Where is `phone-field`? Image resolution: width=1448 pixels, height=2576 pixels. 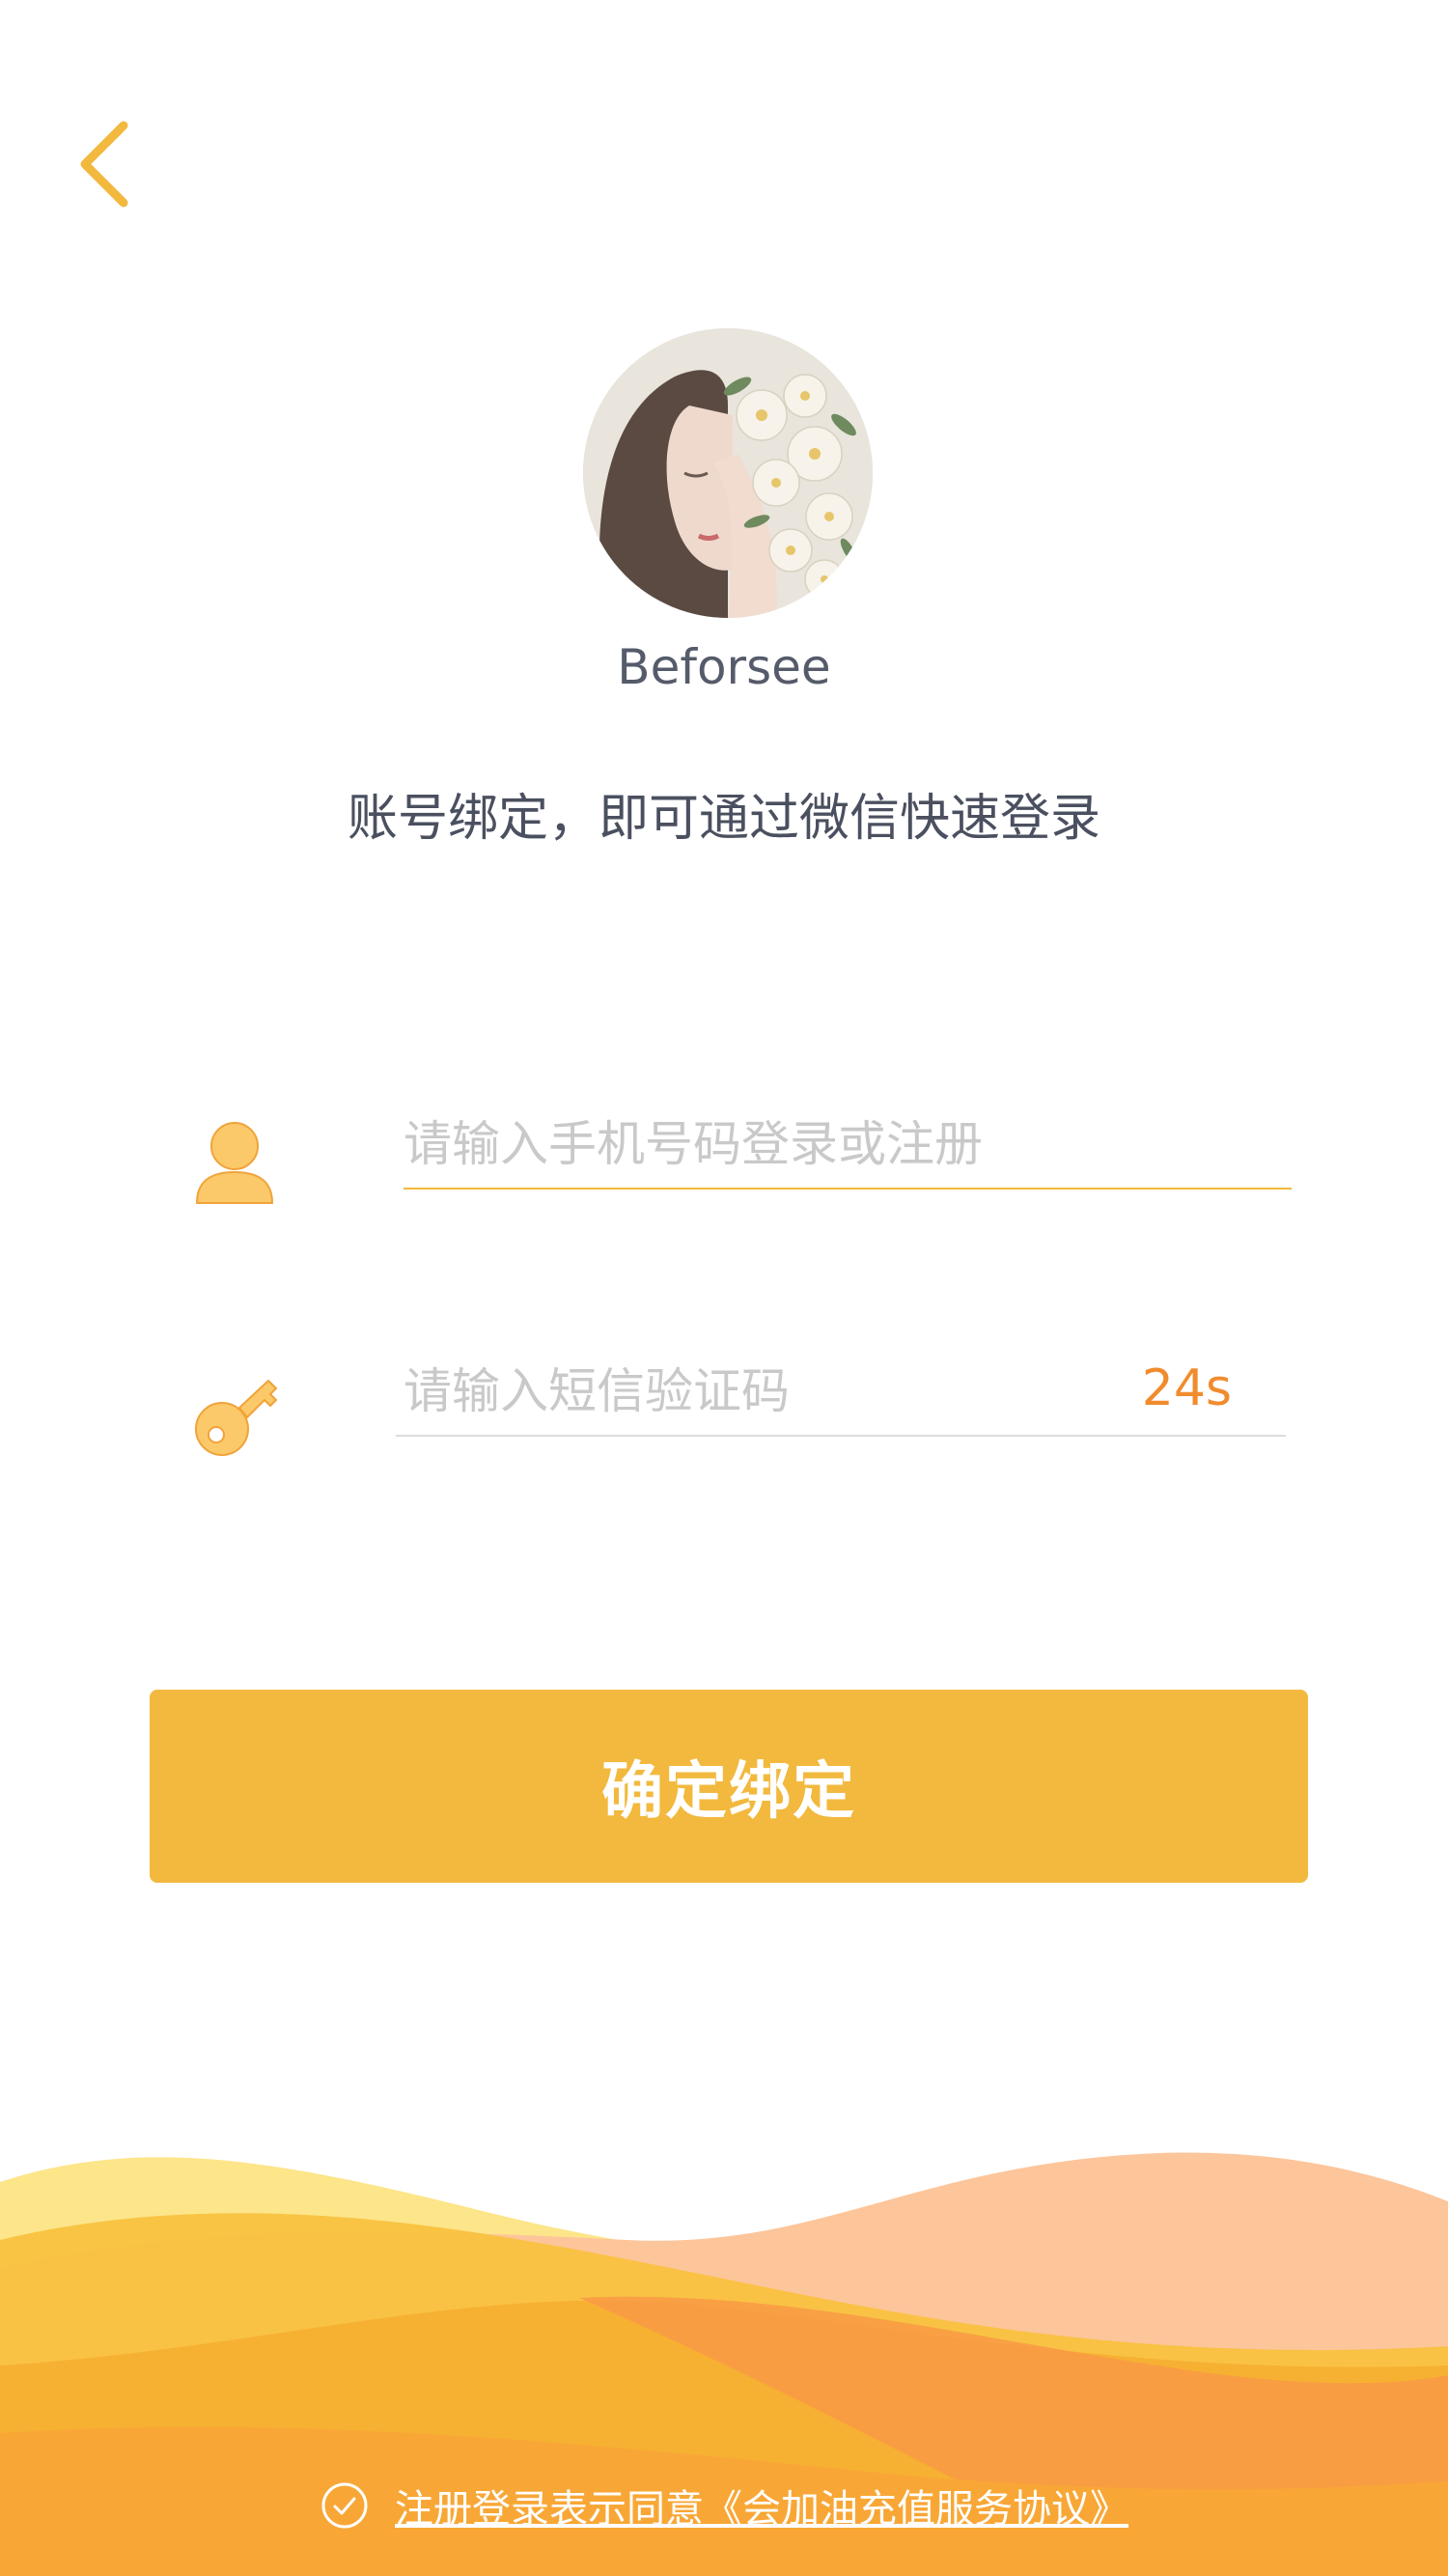 phone-field is located at coordinates (848, 1146).